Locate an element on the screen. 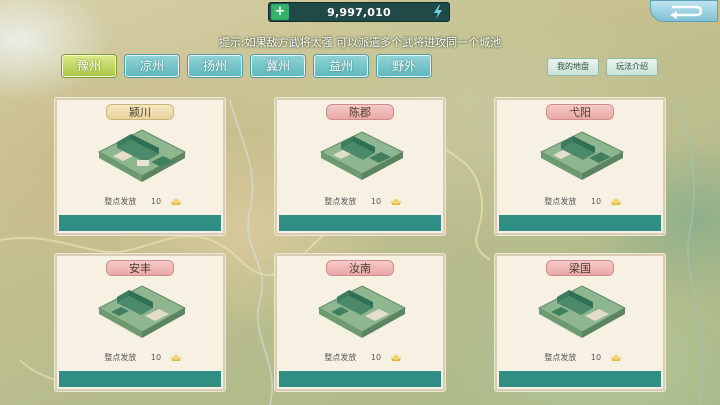 This screenshot has height=405, width=720. tab-liangzhou: 凉州 is located at coordinates (152, 66).